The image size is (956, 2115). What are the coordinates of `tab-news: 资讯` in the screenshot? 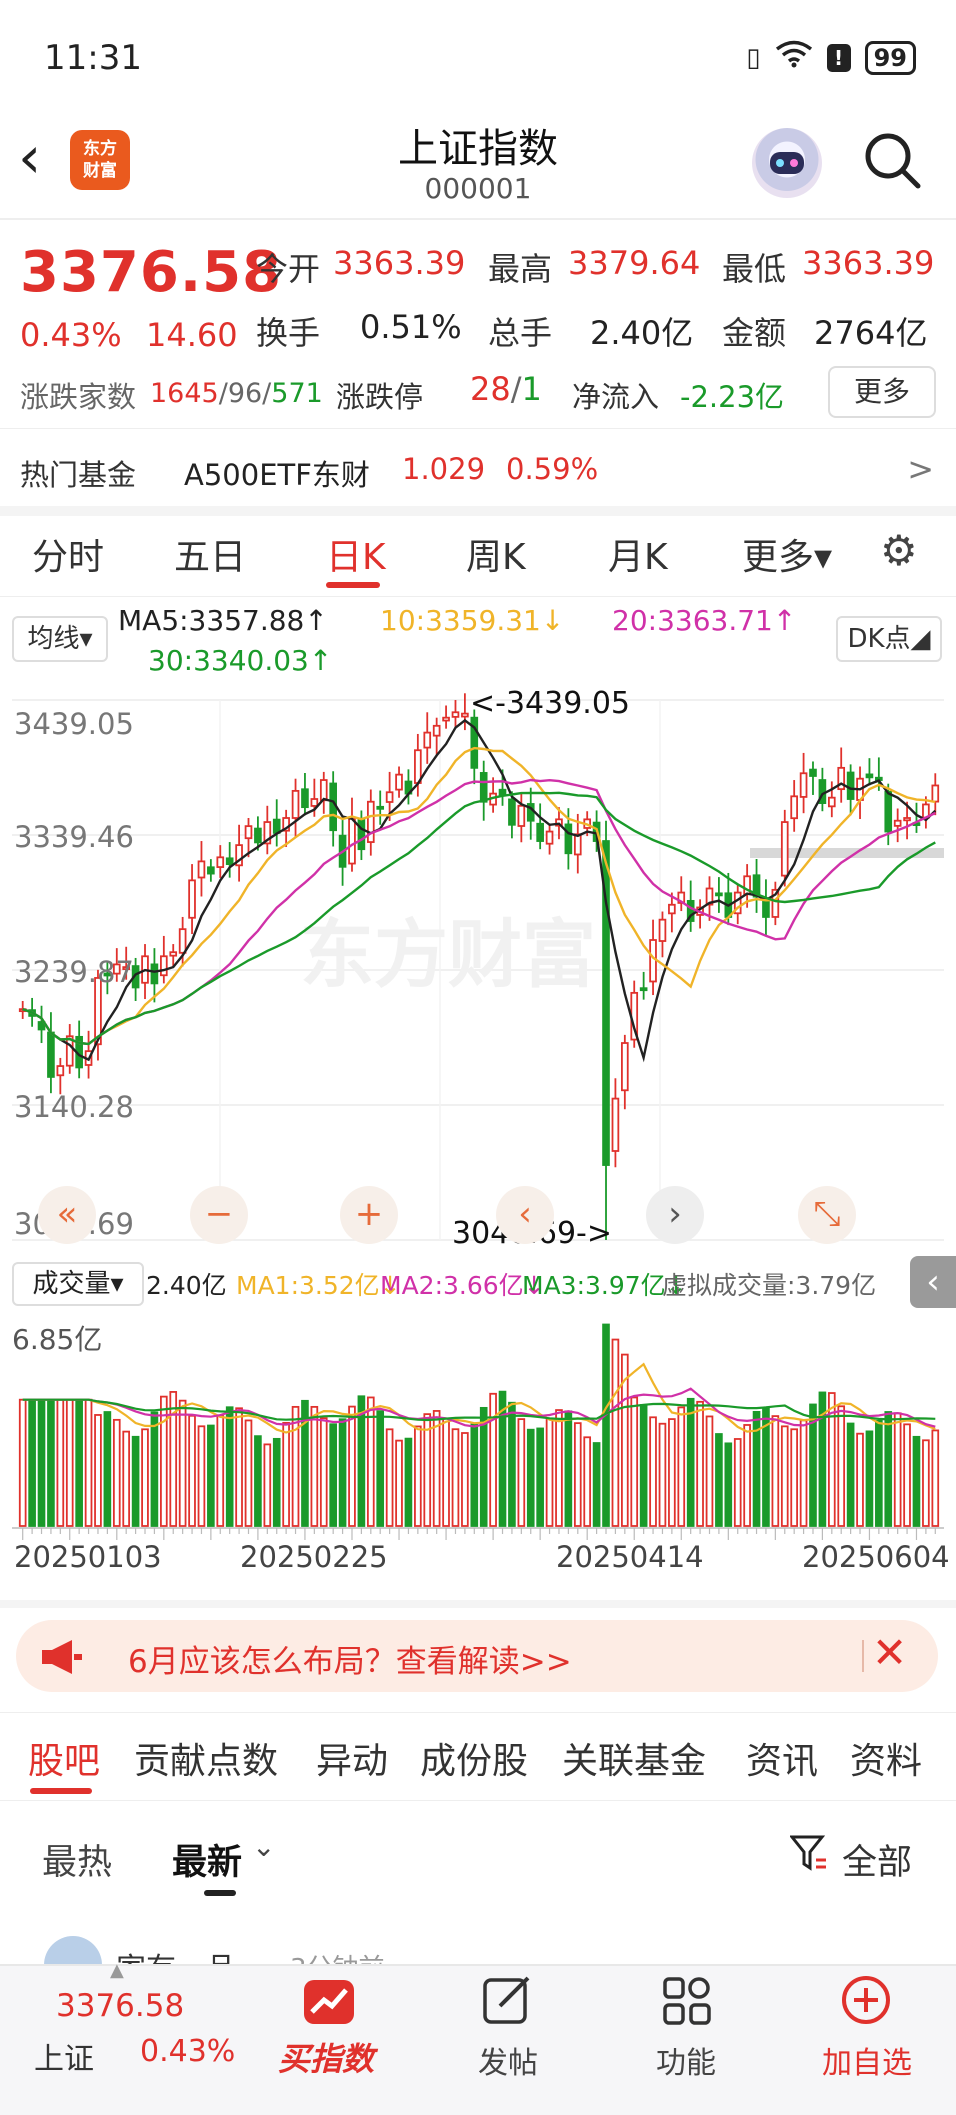 It's located at (782, 1758).